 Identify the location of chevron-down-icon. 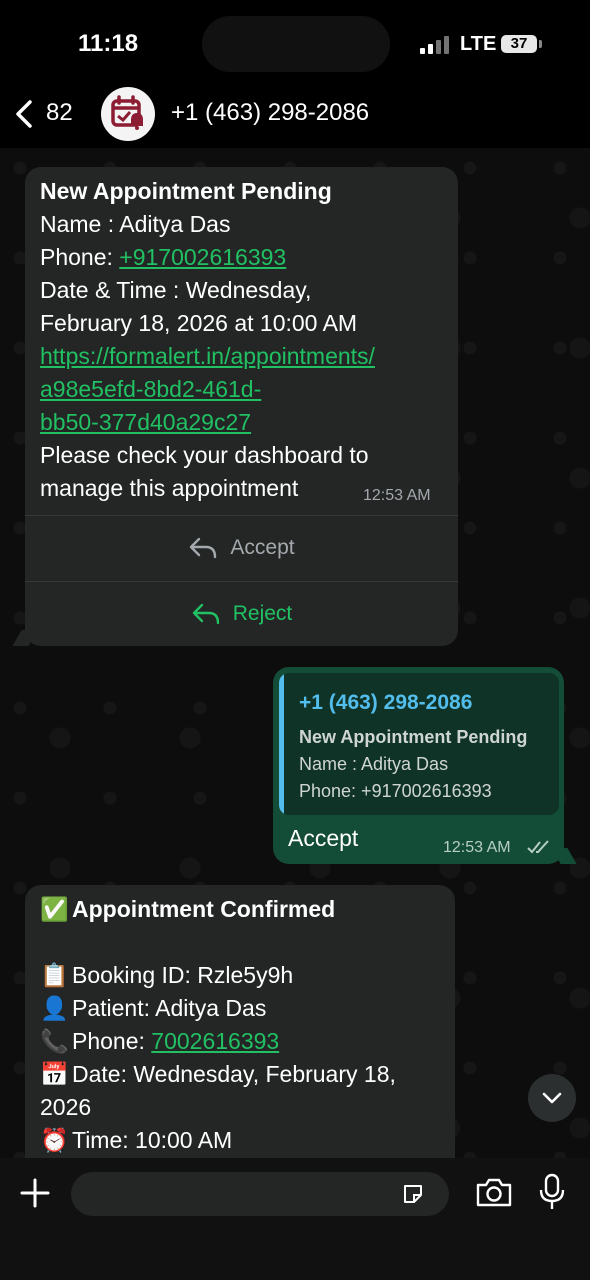
(552, 1098).